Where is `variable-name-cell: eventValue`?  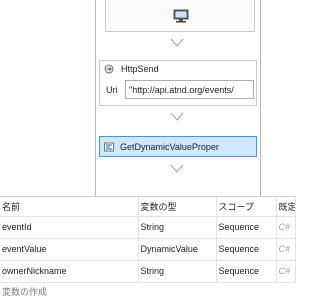
variable-name-cell: eventValue is located at coordinates (69, 249).